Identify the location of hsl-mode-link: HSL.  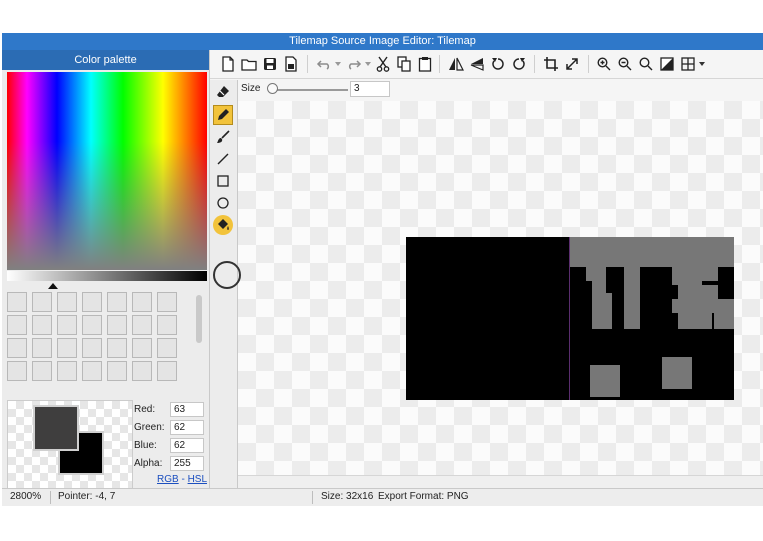
(197, 479).